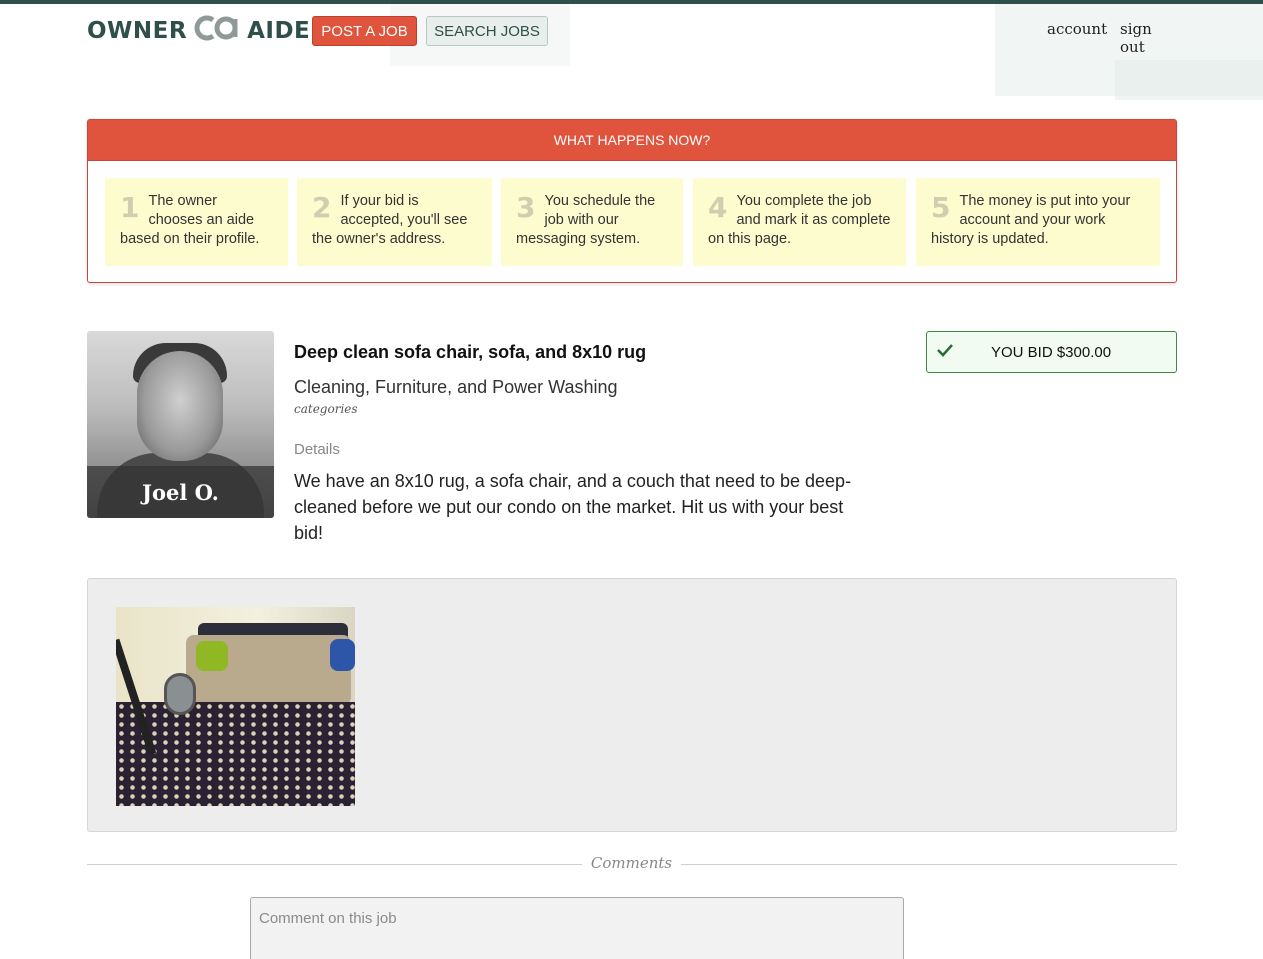 The width and height of the screenshot is (1263, 959). What do you see at coordinates (718, 207) in the screenshot?
I see `step-number: 4` at bounding box center [718, 207].